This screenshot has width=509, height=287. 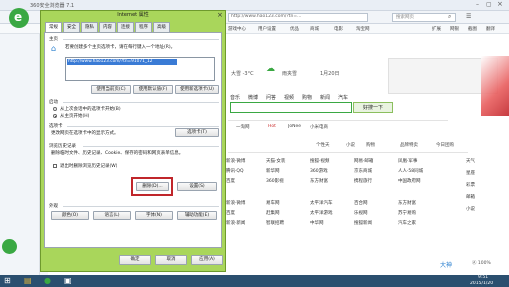 I want to click on screenshot-menu: 截图, so click(x=472, y=29).